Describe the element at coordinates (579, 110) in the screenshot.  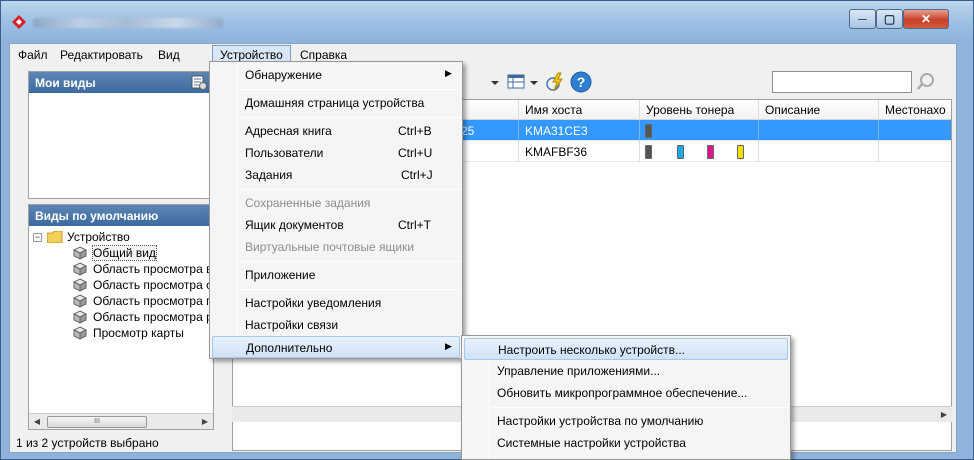
I see `column-header-hostname: Имя хоста` at that location.